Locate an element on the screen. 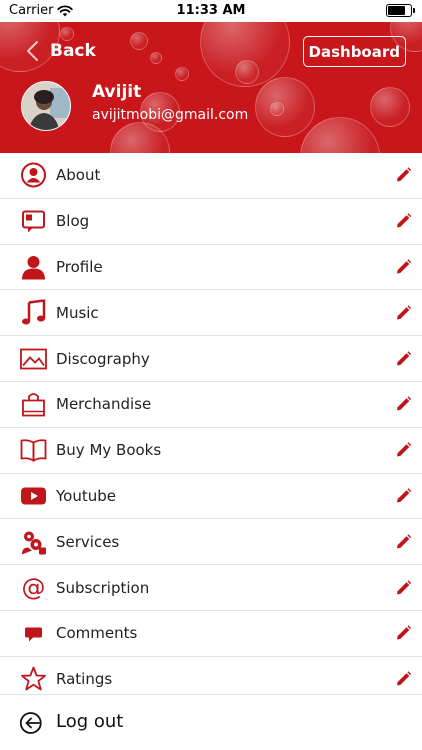  menu-item-buy-my-books: Buy My Books is located at coordinates (211, 451).